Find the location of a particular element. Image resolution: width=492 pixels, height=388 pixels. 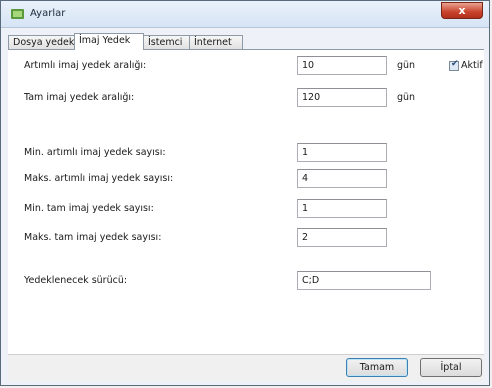

cancel-button: İptal is located at coordinates (451, 367).